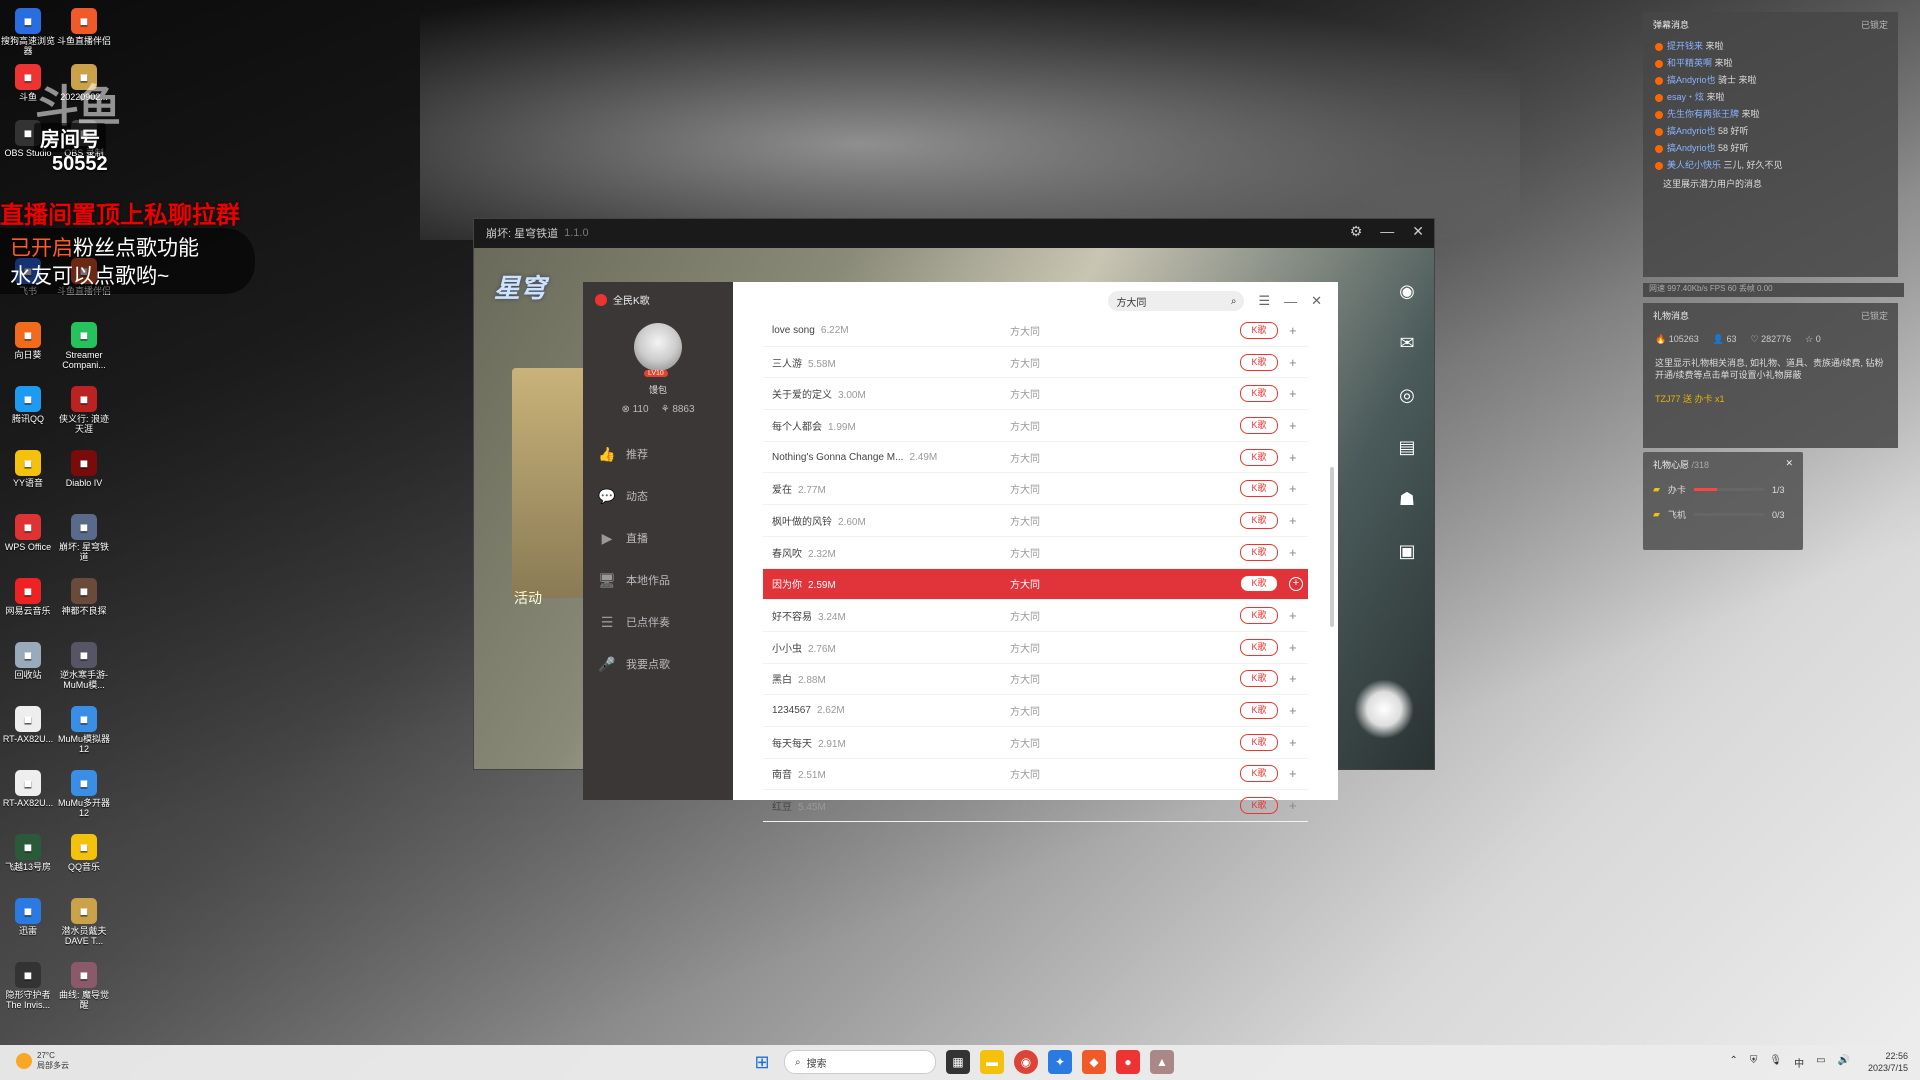 The width and height of the screenshot is (1920, 1080). What do you see at coordinates (1775, 1062) in the screenshot?
I see `microphone-icon: 🎙` at bounding box center [1775, 1062].